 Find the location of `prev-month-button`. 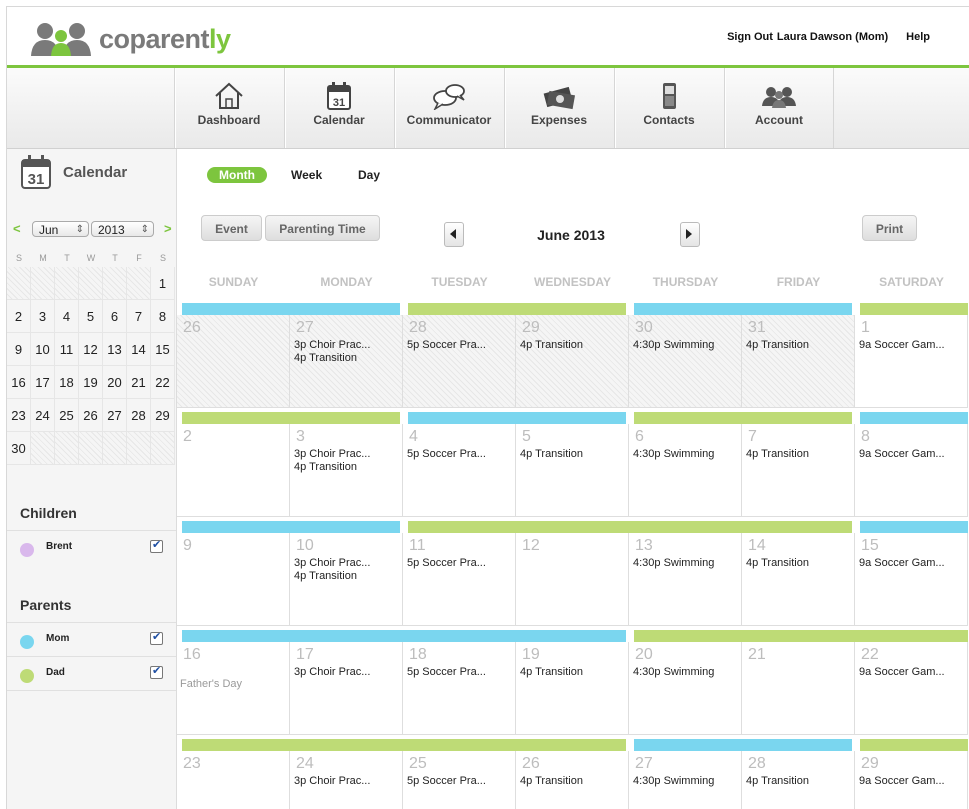

prev-month-button is located at coordinates (454, 234).